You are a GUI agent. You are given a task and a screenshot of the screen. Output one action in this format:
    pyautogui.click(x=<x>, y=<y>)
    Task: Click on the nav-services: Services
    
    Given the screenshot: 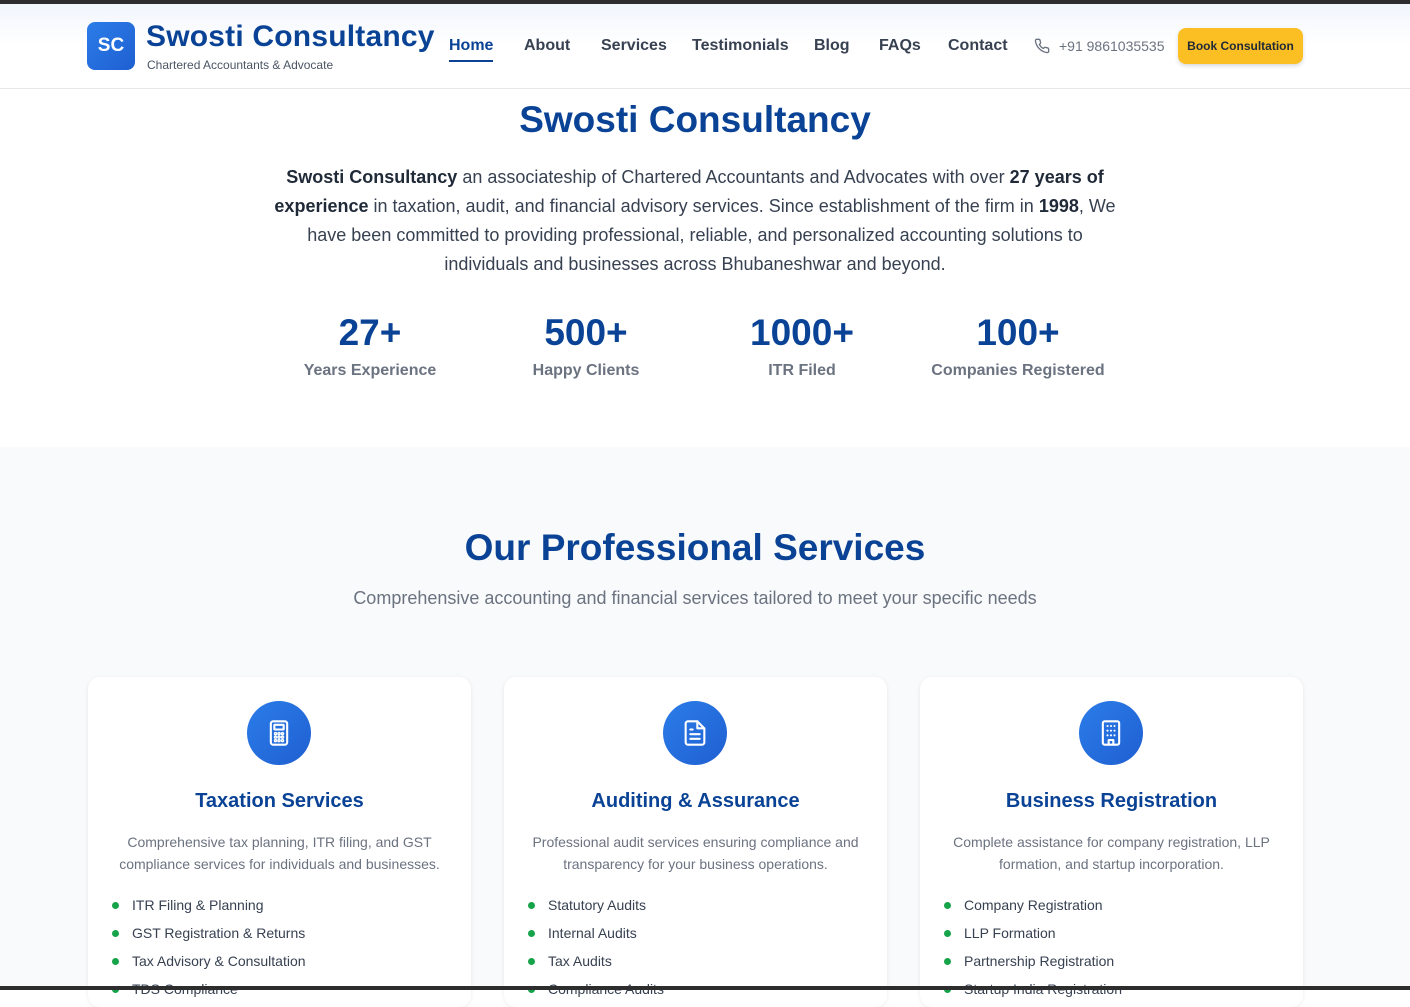 What is the action you would take?
    pyautogui.click(x=634, y=46)
    